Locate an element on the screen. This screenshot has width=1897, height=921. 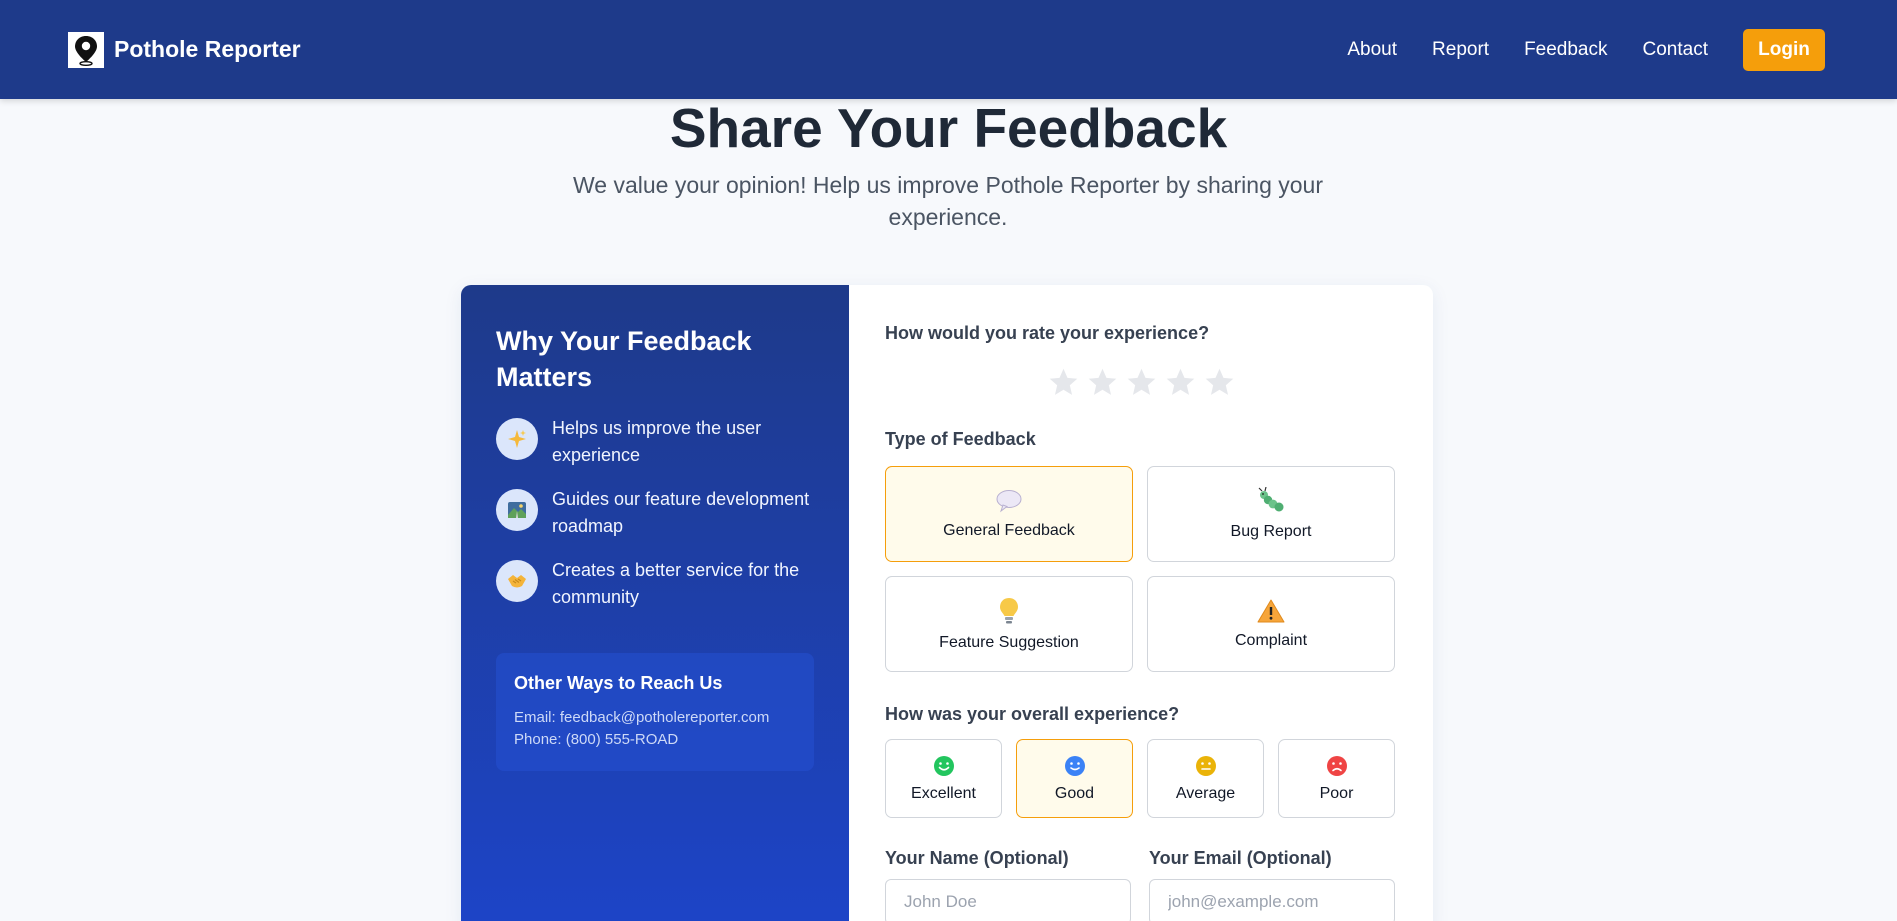
nav-contact-link: Contact is located at coordinates (1675, 50).